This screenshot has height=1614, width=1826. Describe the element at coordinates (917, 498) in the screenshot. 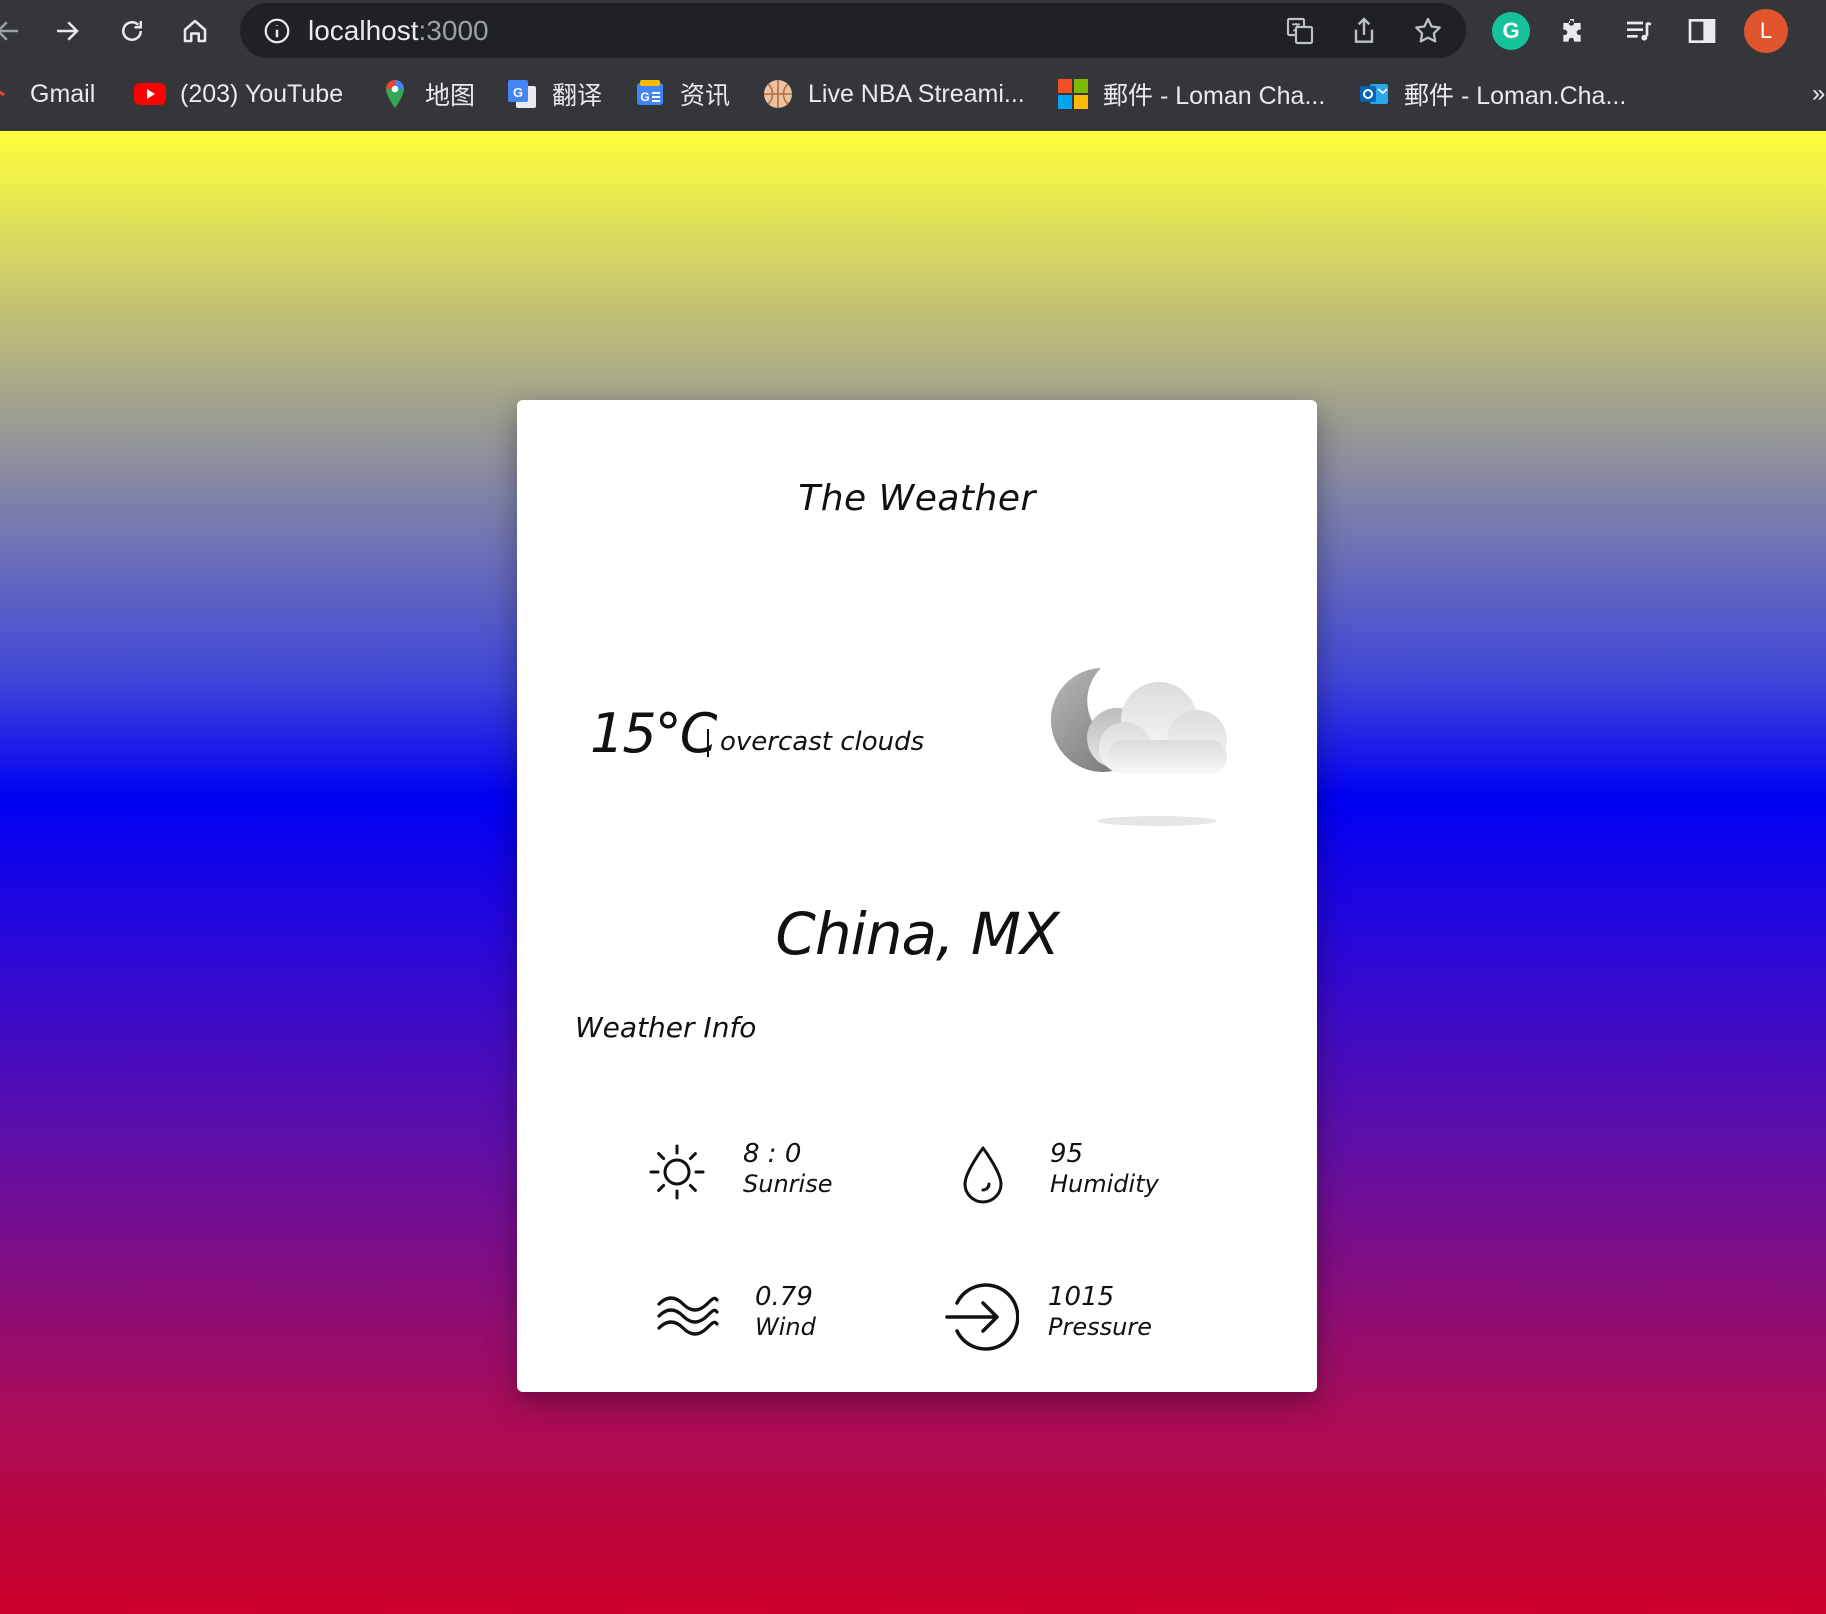

I see `app-title: The Weather` at that location.